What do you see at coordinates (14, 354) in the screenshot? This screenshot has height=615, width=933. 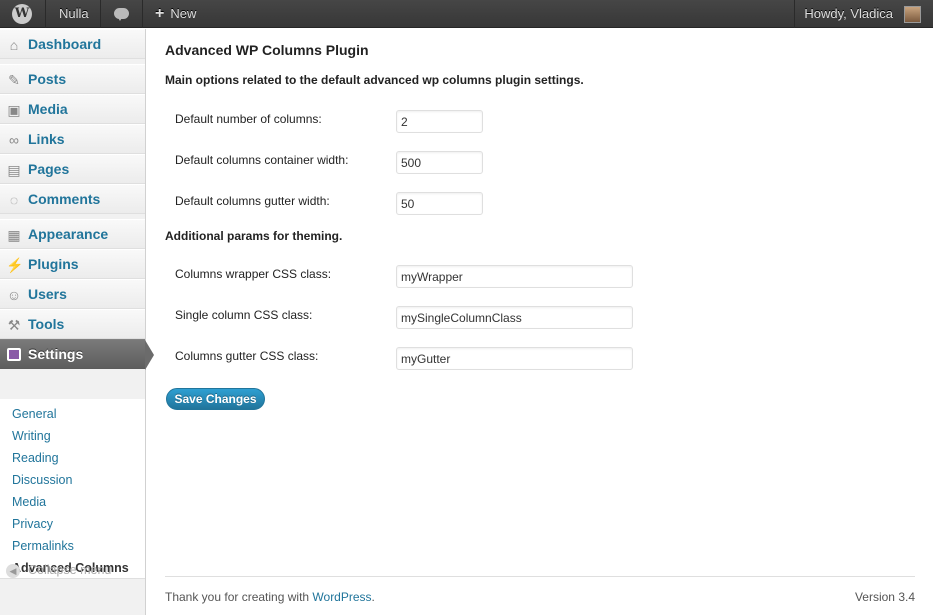 I see `settings-icon` at bounding box center [14, 354].